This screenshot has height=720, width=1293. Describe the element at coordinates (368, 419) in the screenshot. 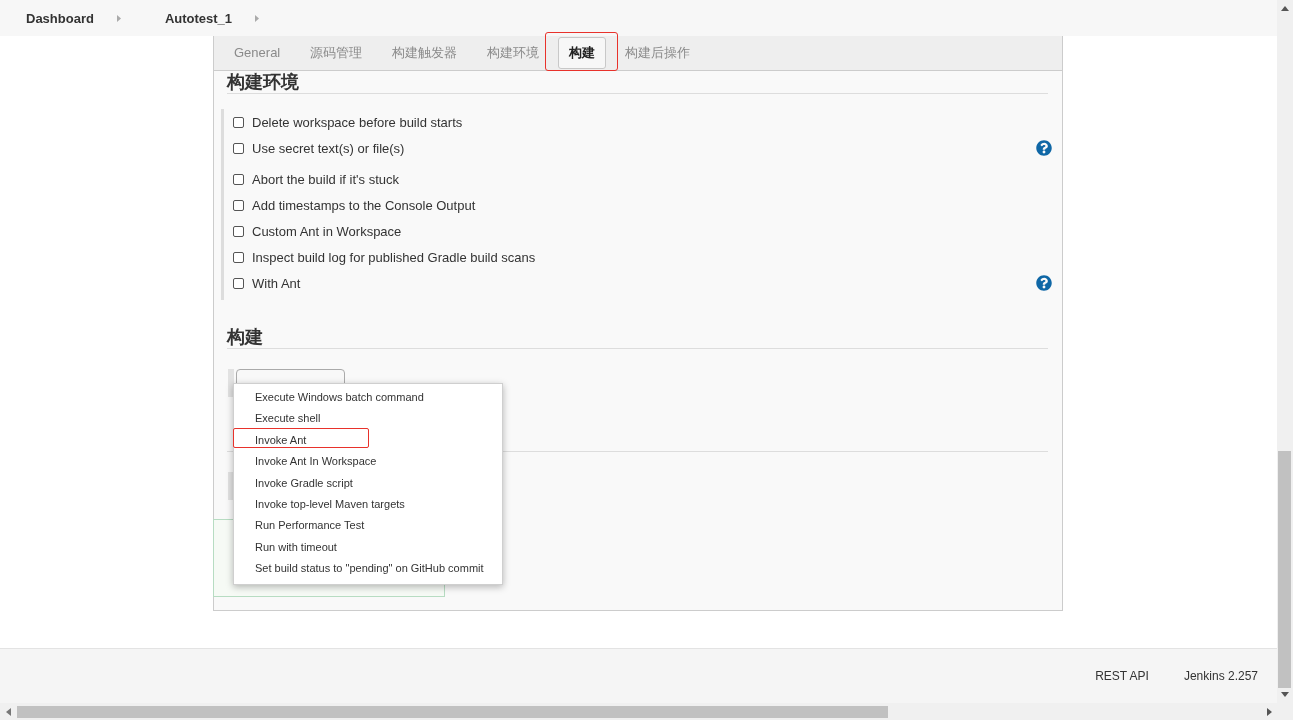

I see `menu-item: Execute shell` at that location.